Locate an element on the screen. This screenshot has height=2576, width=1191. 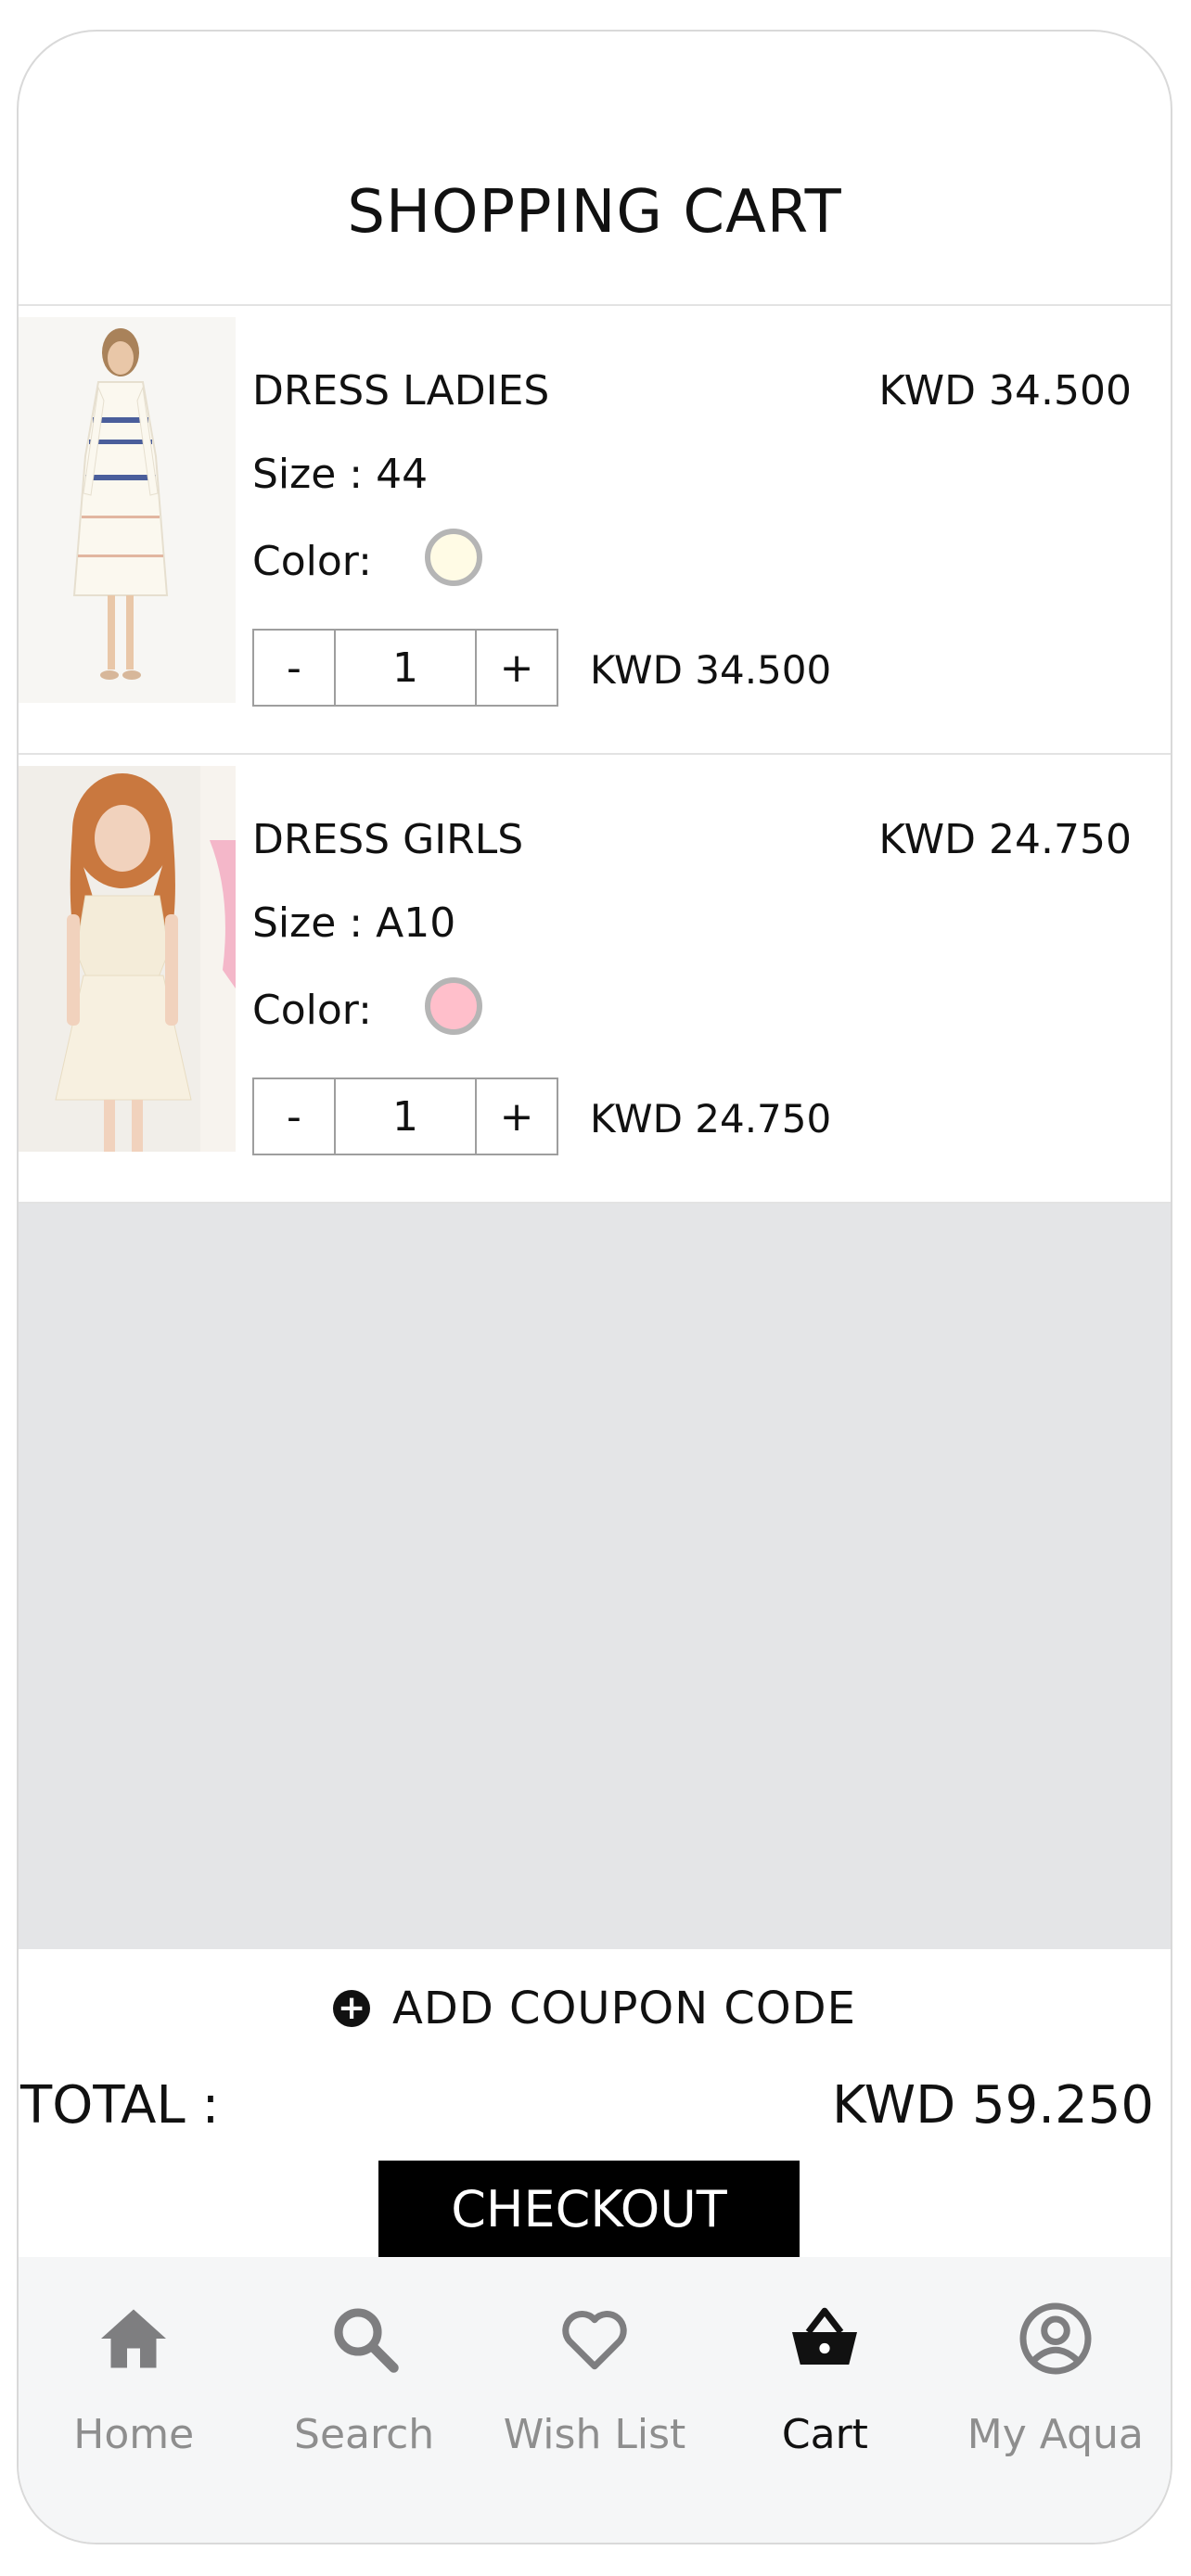
tab-my-aqua: My Aqua is located at coordinates (1056, 2400).